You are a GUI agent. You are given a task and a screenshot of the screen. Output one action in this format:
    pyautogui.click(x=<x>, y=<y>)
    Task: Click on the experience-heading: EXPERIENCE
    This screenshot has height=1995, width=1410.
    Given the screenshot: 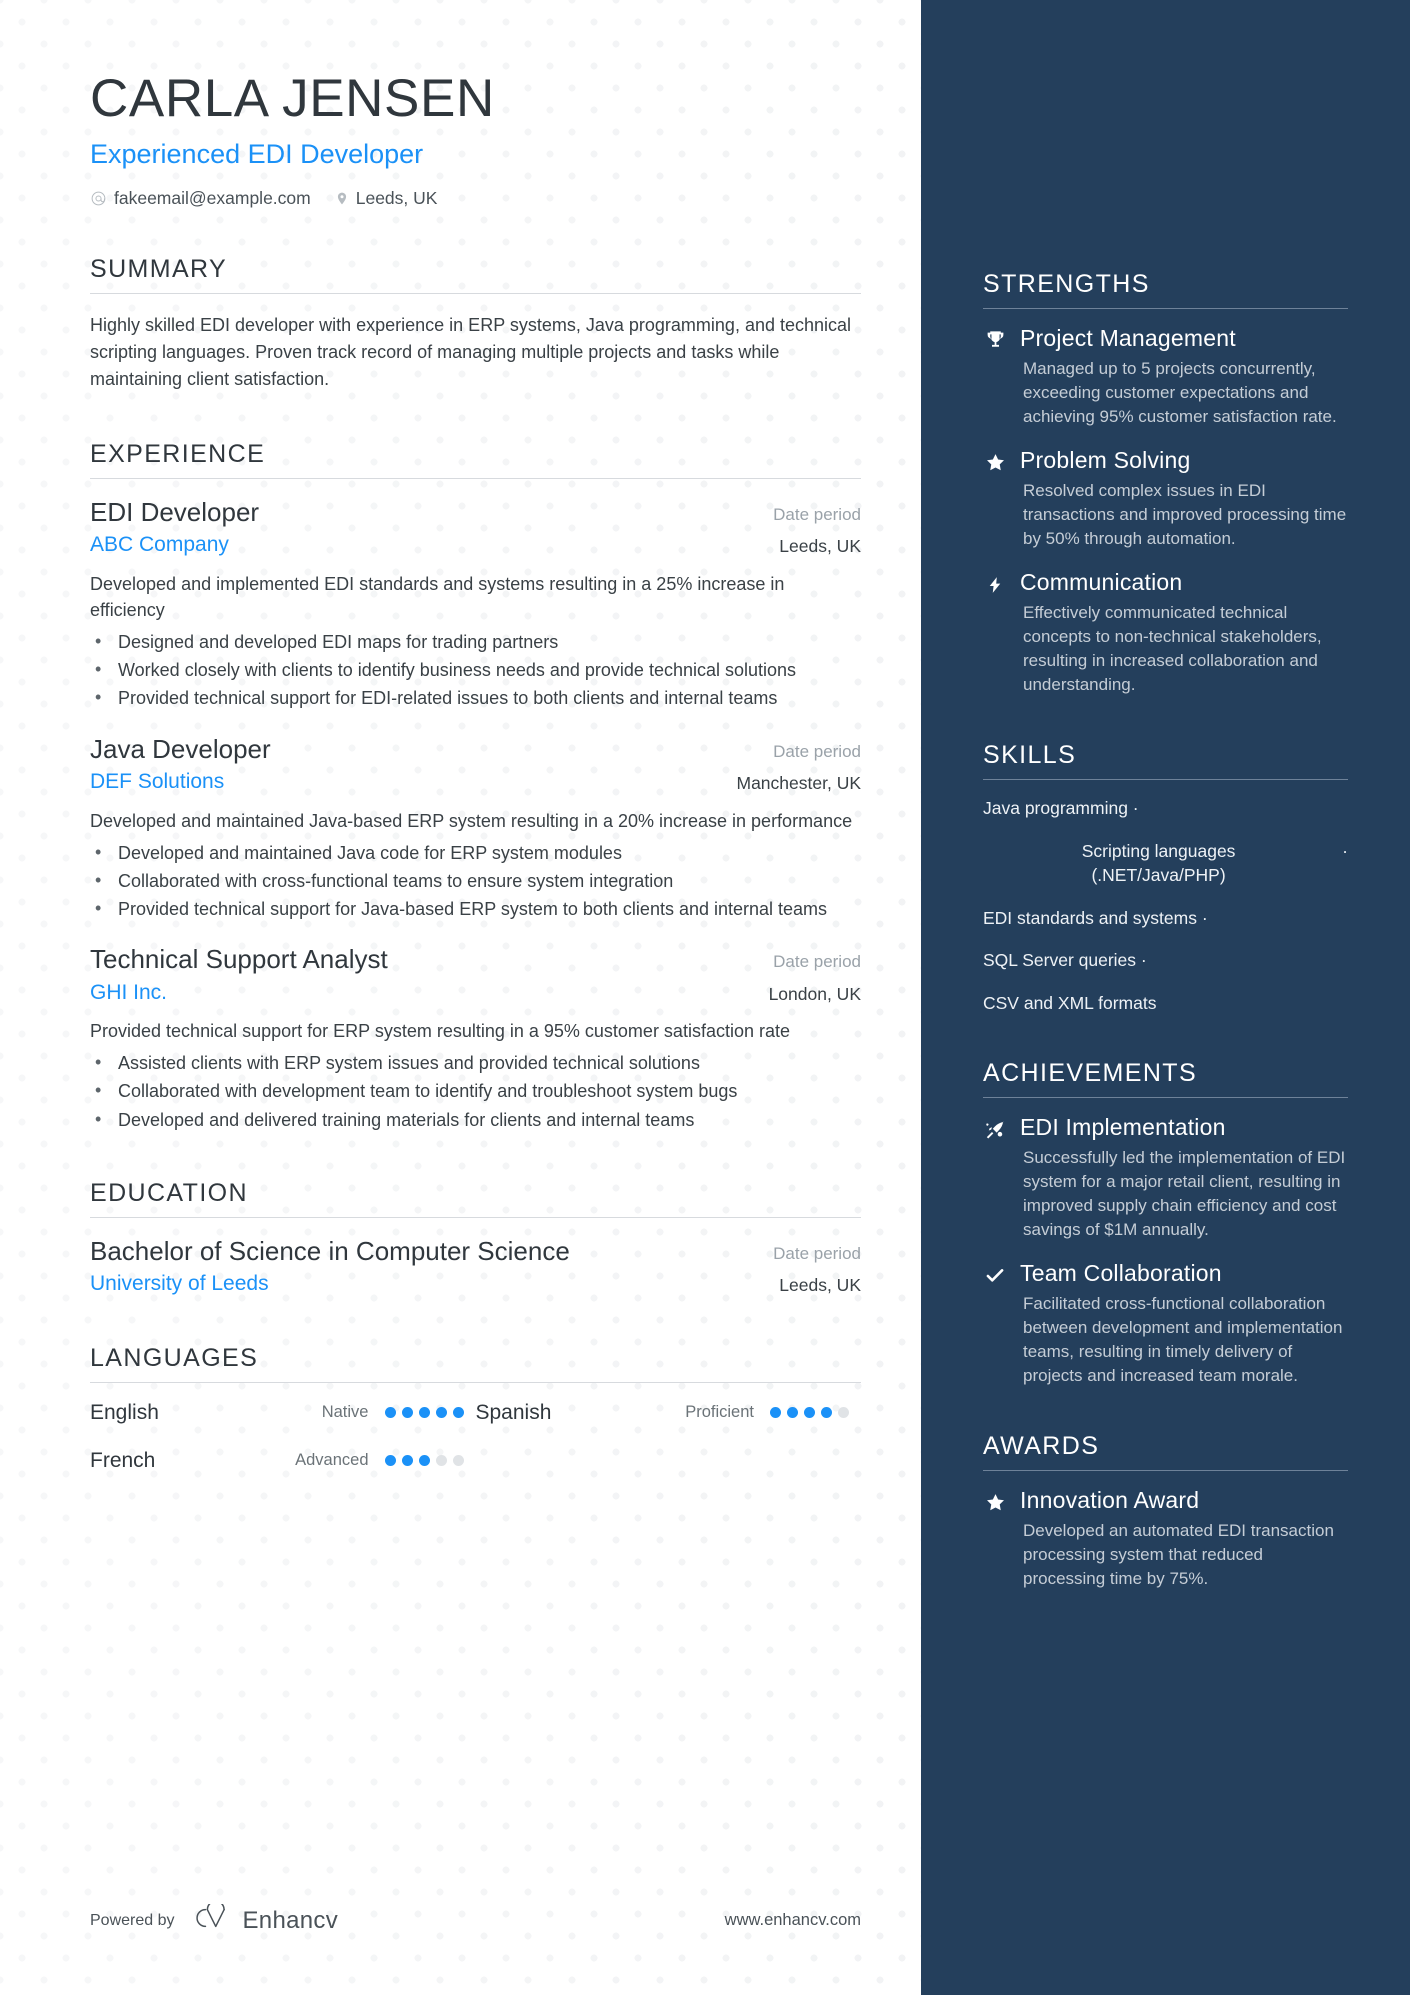 What is the action you would take?
    pyautogui.click(x=178, y=453)
    